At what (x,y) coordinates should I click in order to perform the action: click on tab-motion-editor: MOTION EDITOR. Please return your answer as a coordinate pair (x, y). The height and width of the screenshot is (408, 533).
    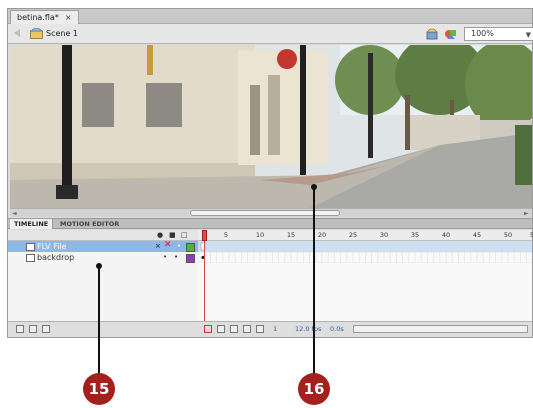
    Looking at the image, I should click on (89, 224).